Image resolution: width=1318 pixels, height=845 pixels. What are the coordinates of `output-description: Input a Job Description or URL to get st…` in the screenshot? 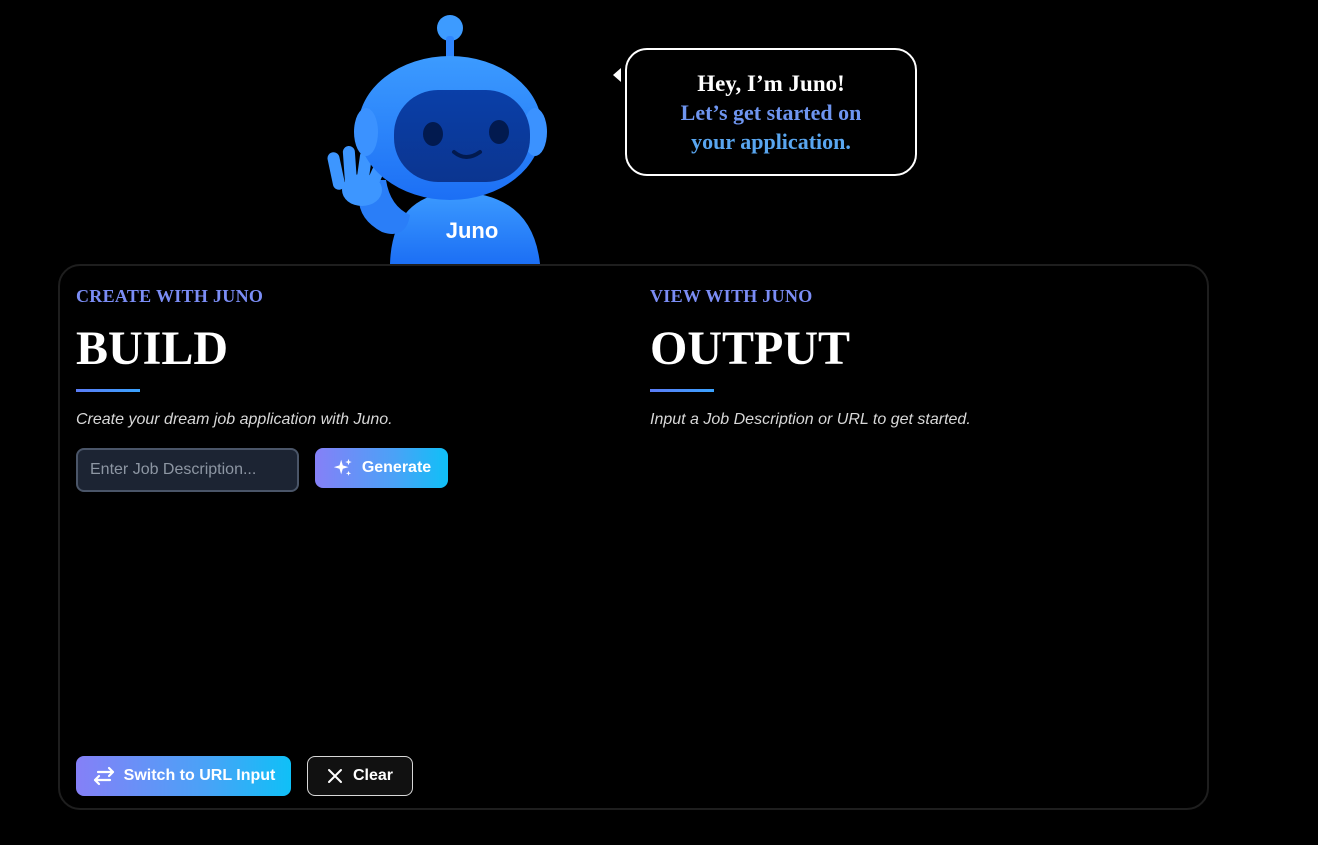 It's located at (810, 419).